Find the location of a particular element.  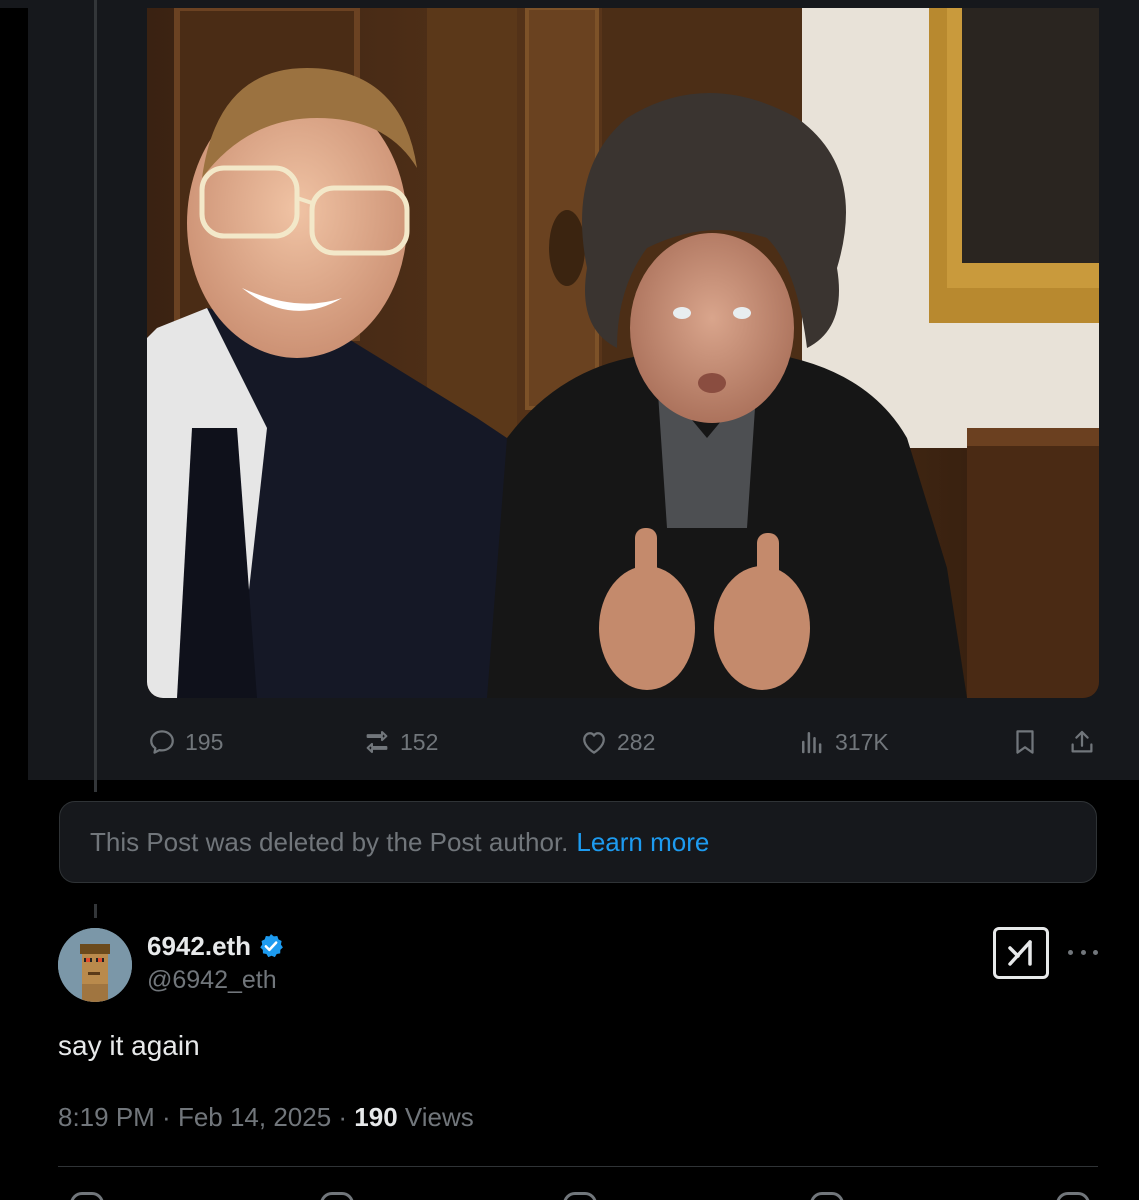

bookmark-button is located at coordinates (1029, 742).